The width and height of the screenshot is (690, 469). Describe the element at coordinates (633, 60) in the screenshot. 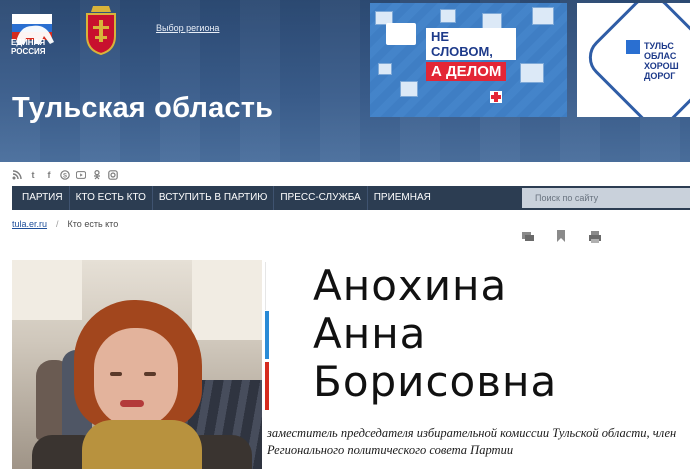

I see `banner-good-roads: ТУЛЬС ОБЛАС ХОРОШ ДОРОГ` at that location.